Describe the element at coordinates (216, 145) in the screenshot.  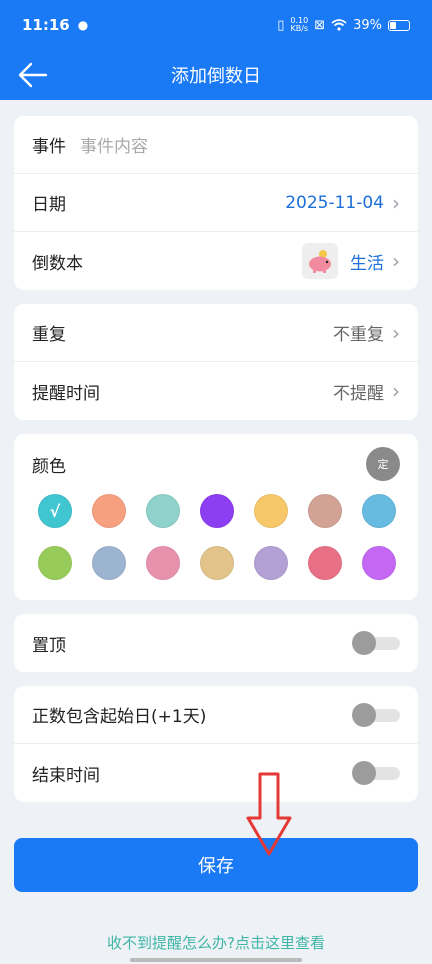
I see `event-row: 事件 事件内容` at that location.